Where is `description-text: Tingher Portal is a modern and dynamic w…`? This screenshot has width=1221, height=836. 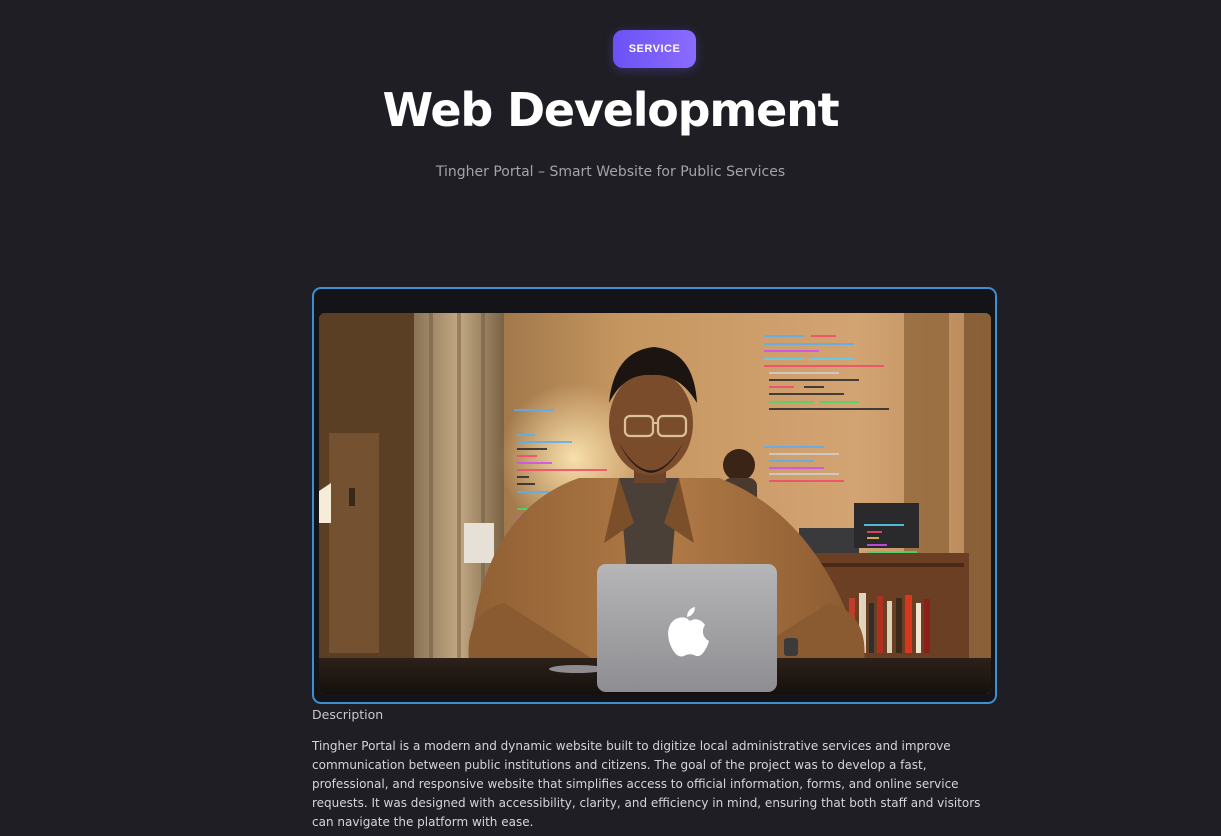
description-text: Tingher Portal is a modern and dynamic w… is located at coordinates (646, 784).